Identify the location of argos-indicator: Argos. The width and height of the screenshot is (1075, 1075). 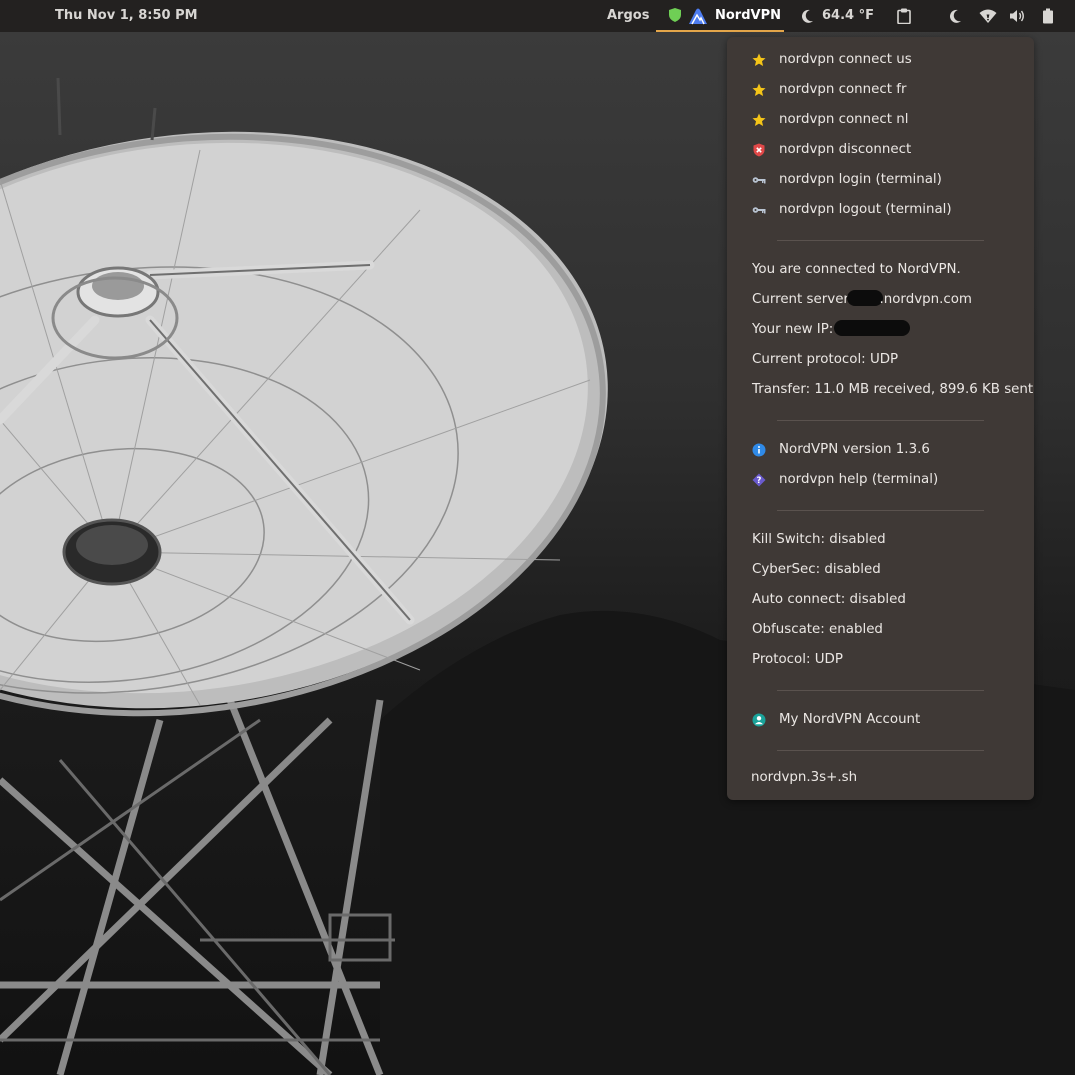
(628, 16).